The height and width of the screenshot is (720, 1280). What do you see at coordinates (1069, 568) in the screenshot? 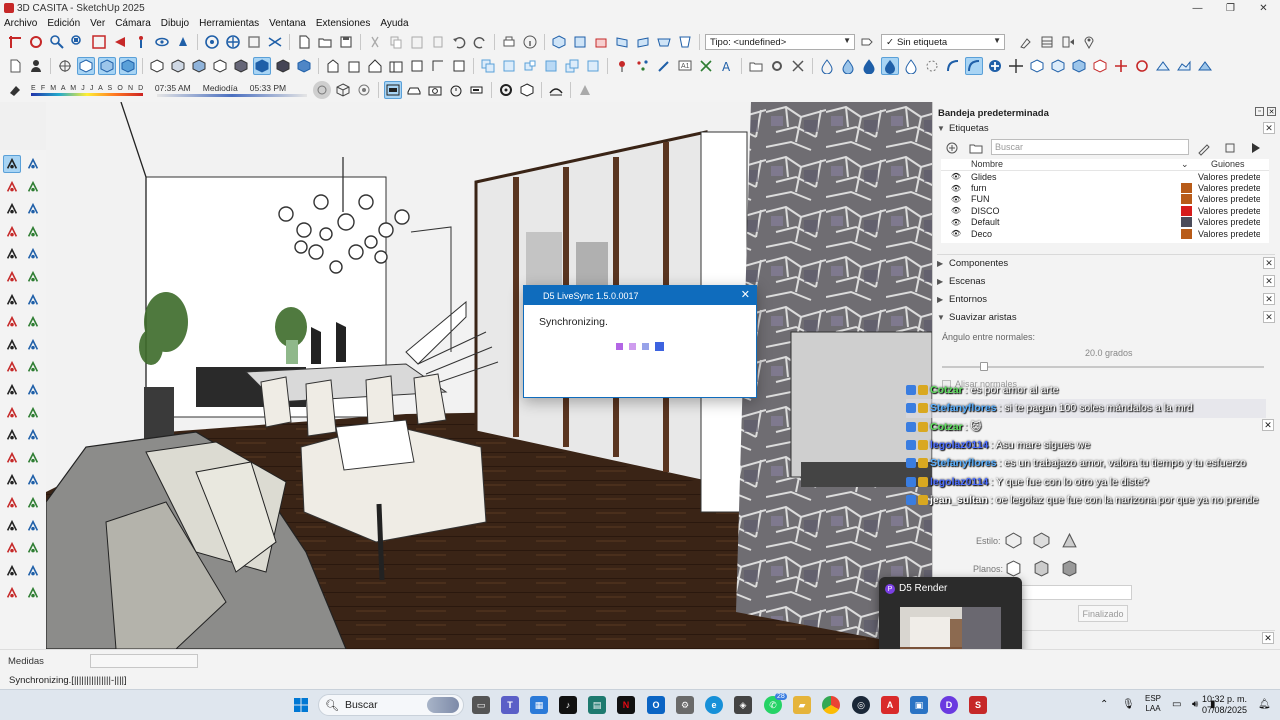
I see `plane-3-icon` at bounding box center [1069, 568].